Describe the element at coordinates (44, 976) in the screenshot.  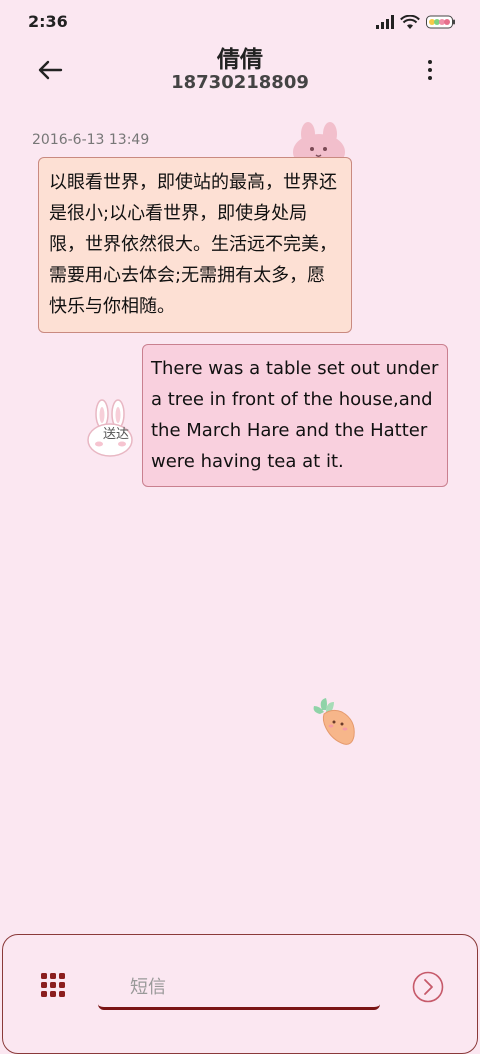
I see `grid-icon` at that location.